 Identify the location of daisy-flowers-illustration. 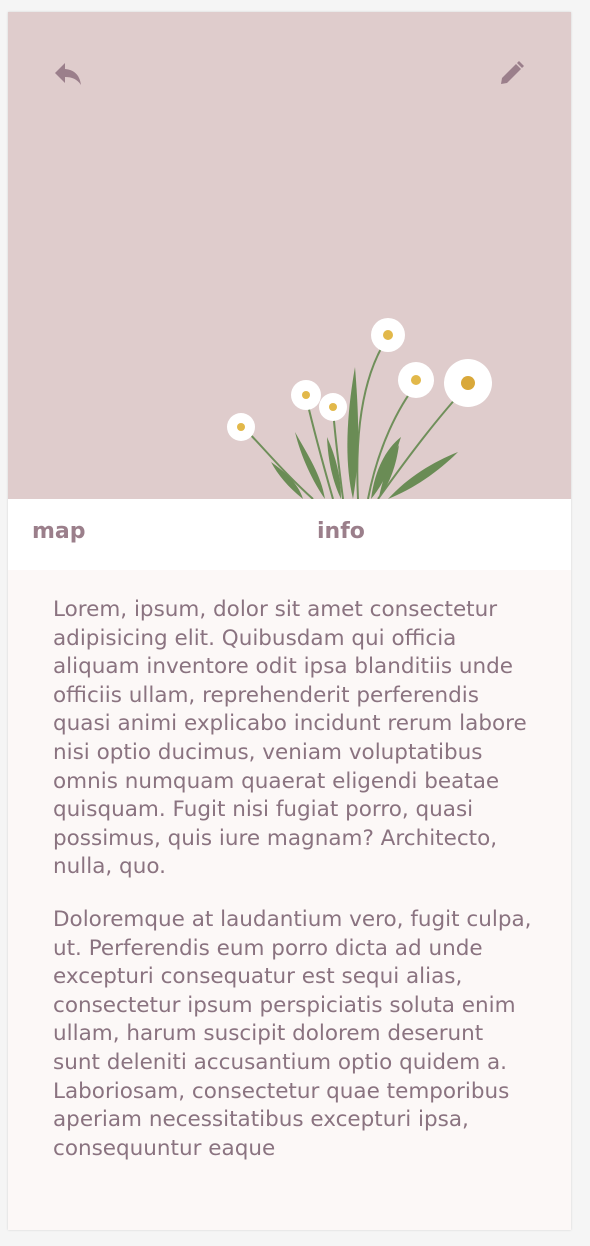
(359, 408).